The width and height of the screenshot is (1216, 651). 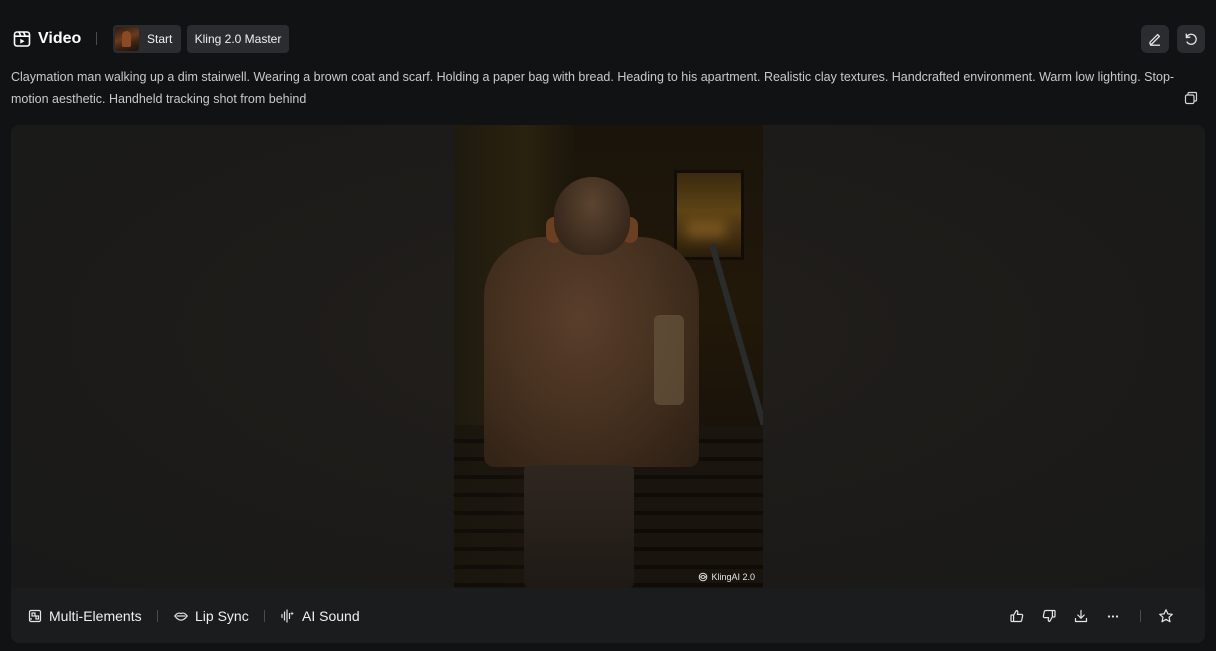 I want to click on start-frame-label: Start, so click(x=160, y=39).